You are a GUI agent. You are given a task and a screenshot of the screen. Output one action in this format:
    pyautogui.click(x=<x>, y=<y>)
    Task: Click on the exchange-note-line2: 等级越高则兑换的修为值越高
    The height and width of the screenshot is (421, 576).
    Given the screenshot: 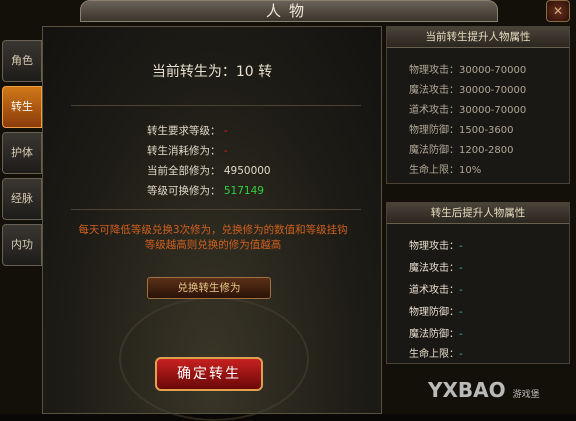 What is the action you would take?
    pyautogui.click(x=213, y=245)
    